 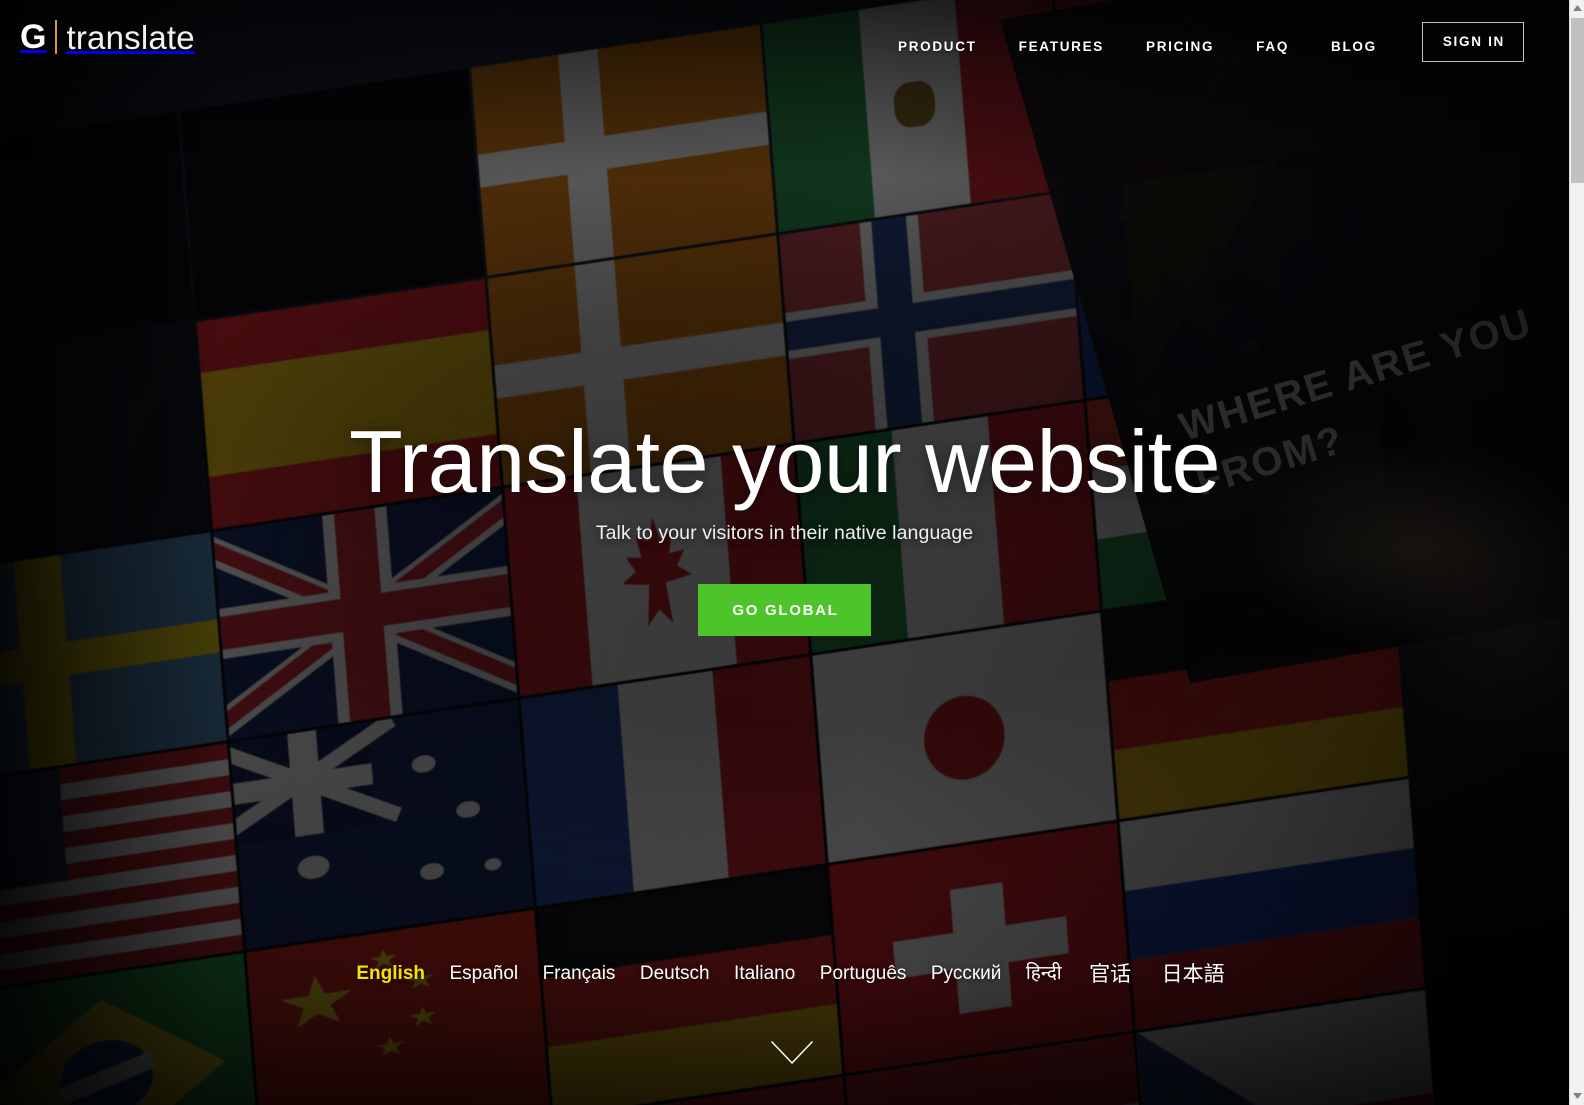 I want to click on browser-scrollbar, so click(x=1576, y=552).